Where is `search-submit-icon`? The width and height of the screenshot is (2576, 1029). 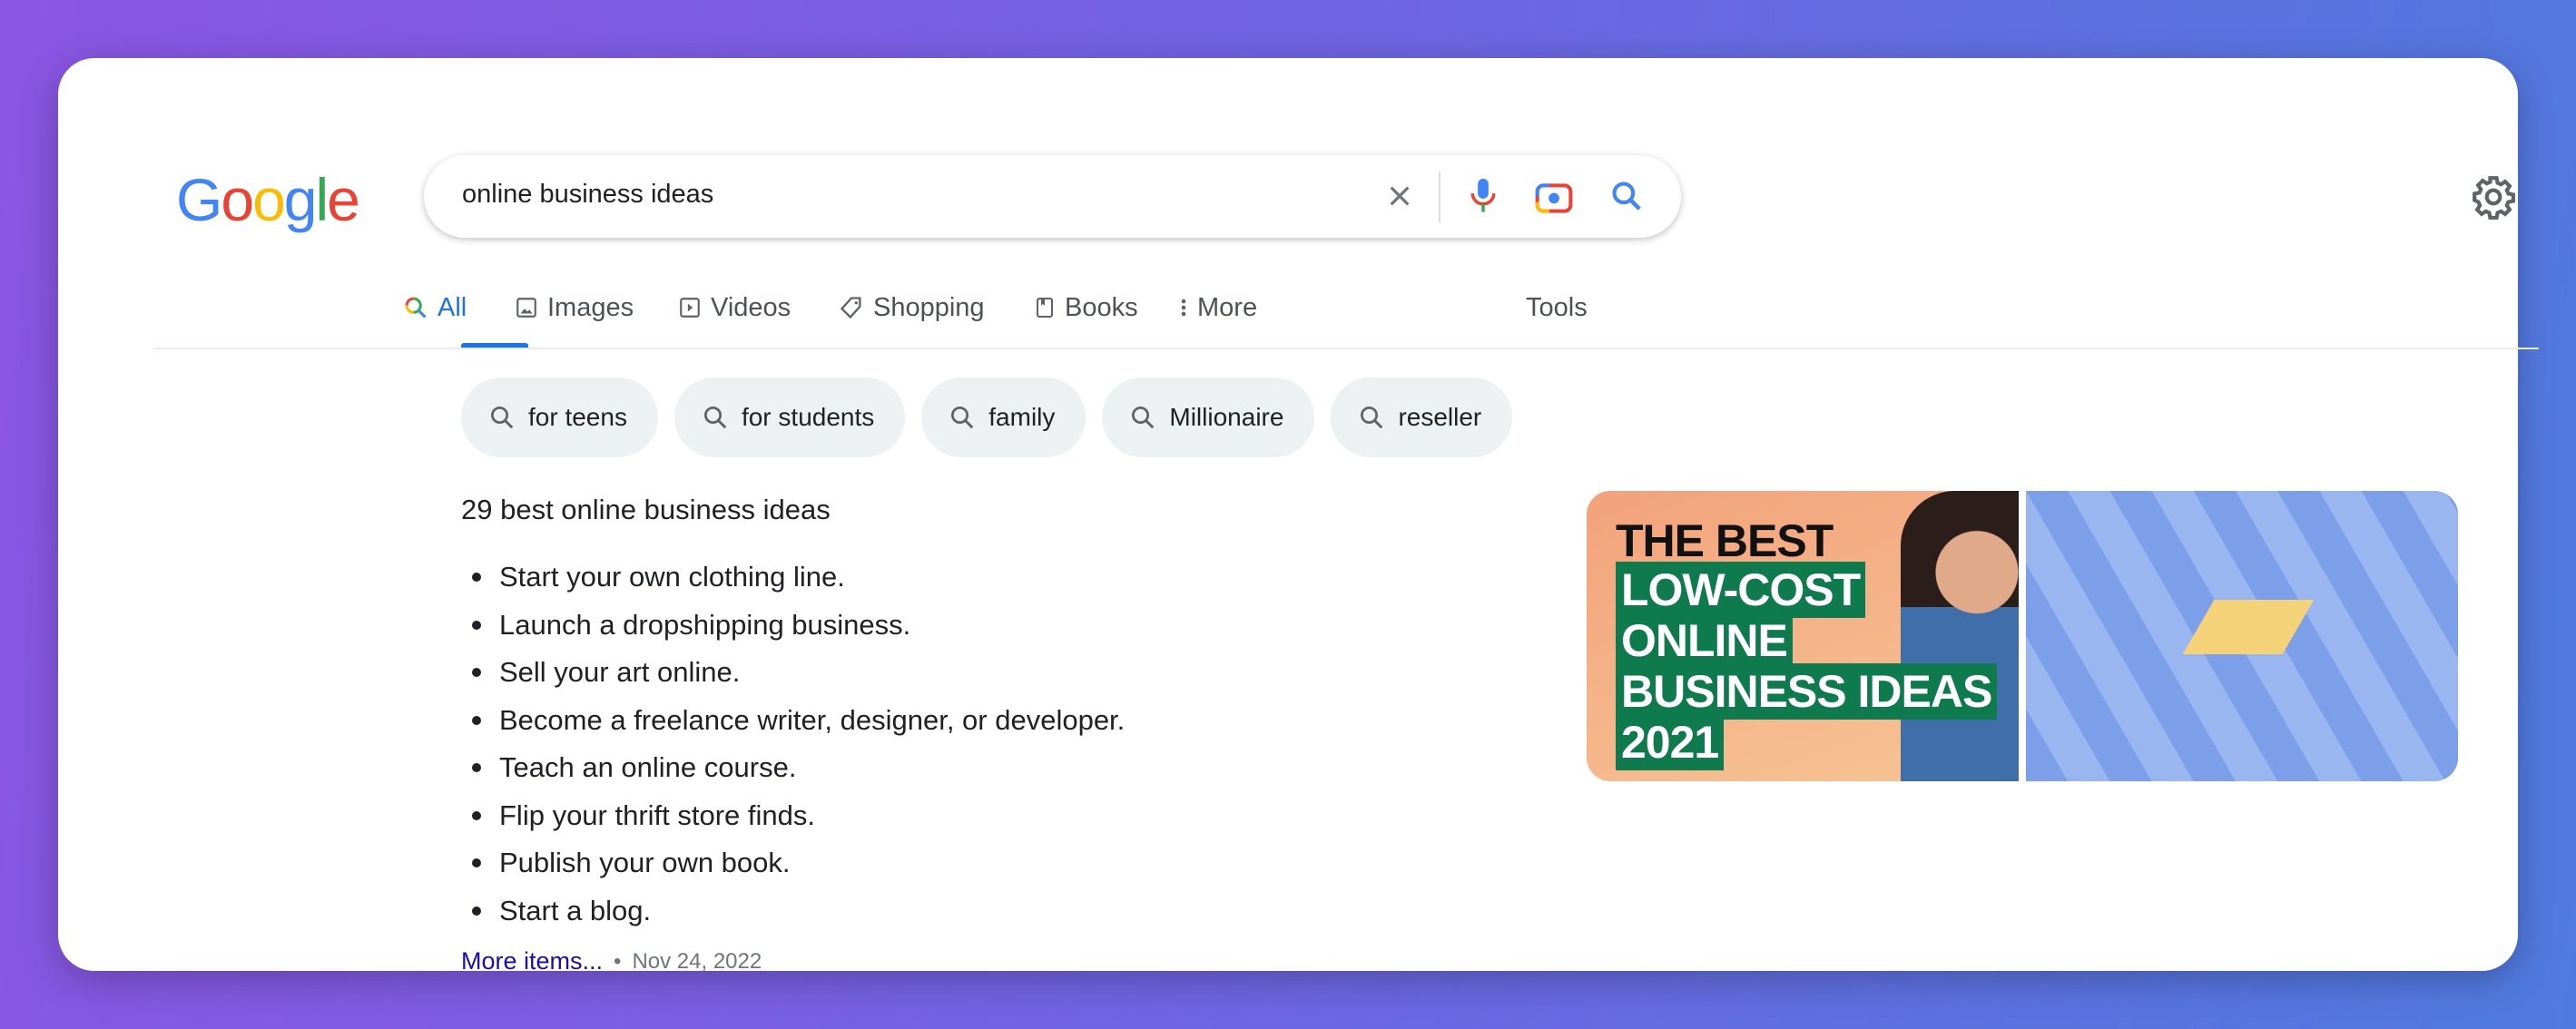 search-submit-icon is located at coordinates (1626, 196).